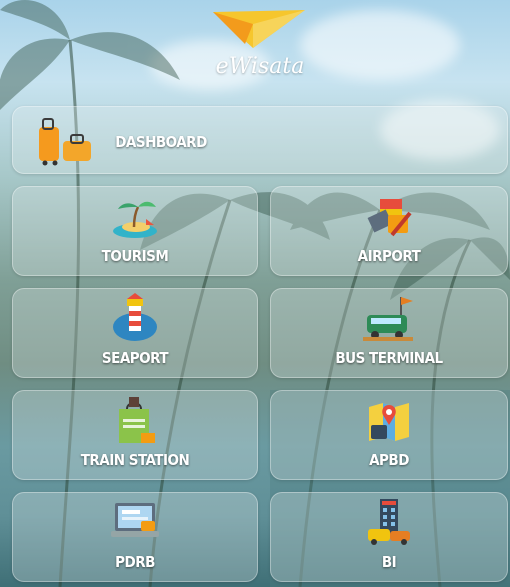  What do you see at coordinates (260, 66) in the screenshot?
I see `app-title: eWisata` at bounding box center [260, 66].